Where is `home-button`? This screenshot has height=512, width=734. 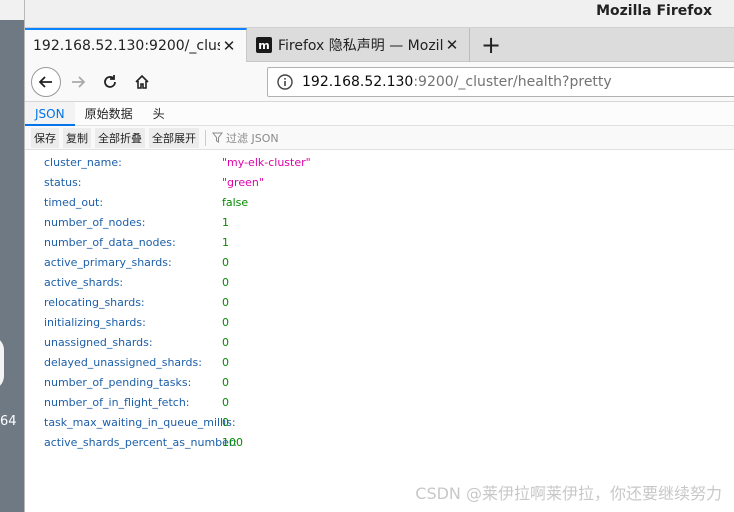
home-button is located at coordinates (142, 82).